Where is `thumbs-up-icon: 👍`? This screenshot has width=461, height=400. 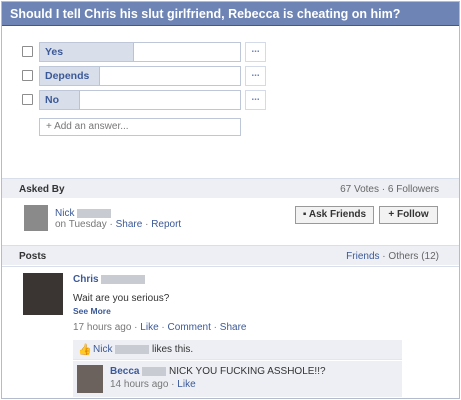 thumbs-up-icon: 👍 is located at coordinates (85, 350).